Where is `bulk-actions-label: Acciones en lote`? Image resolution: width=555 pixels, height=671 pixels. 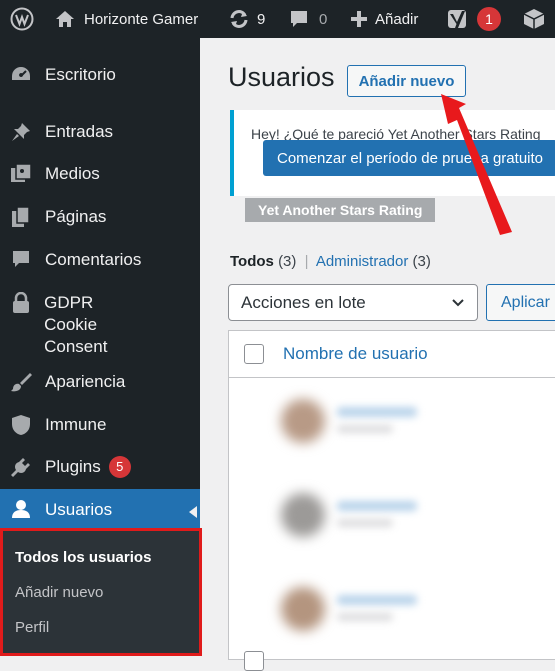 bulk-actions-label: Acciones en lote is located at coordinates (303, 302).